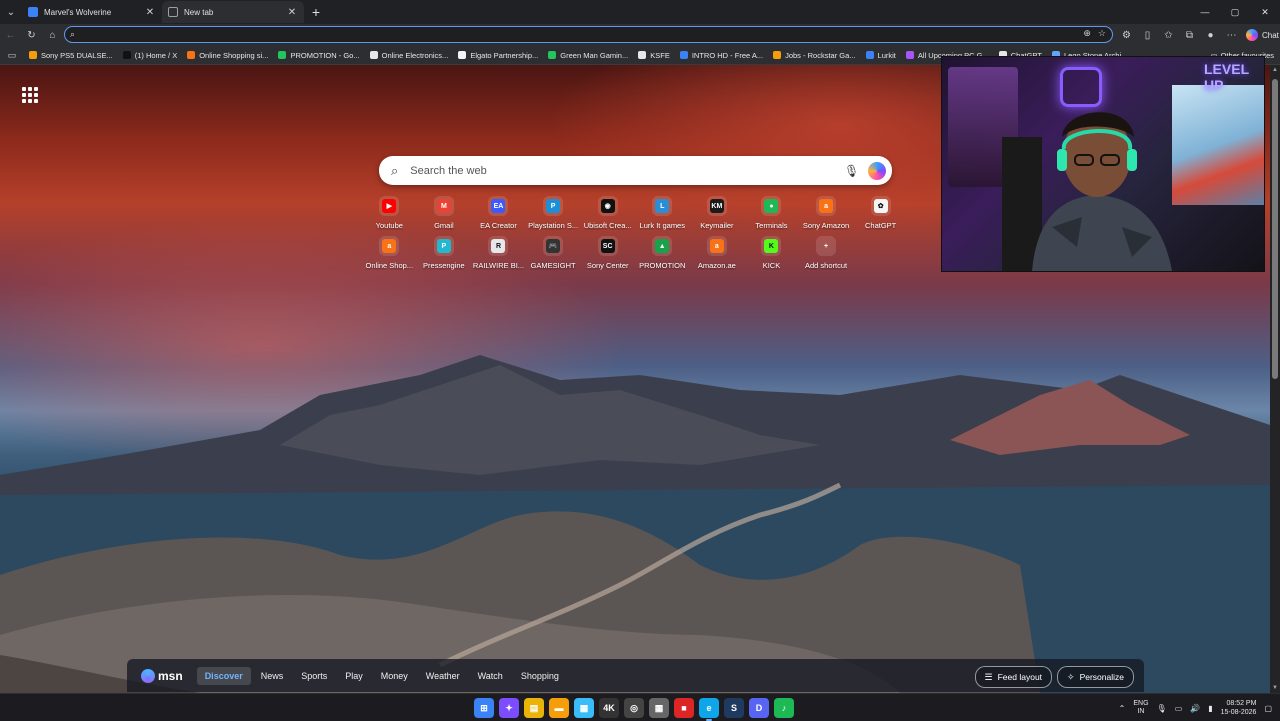 The height and width of the screenshot is (721, 1280). I want to click on copilot-chat-button: Chat, so click(1262, 35).